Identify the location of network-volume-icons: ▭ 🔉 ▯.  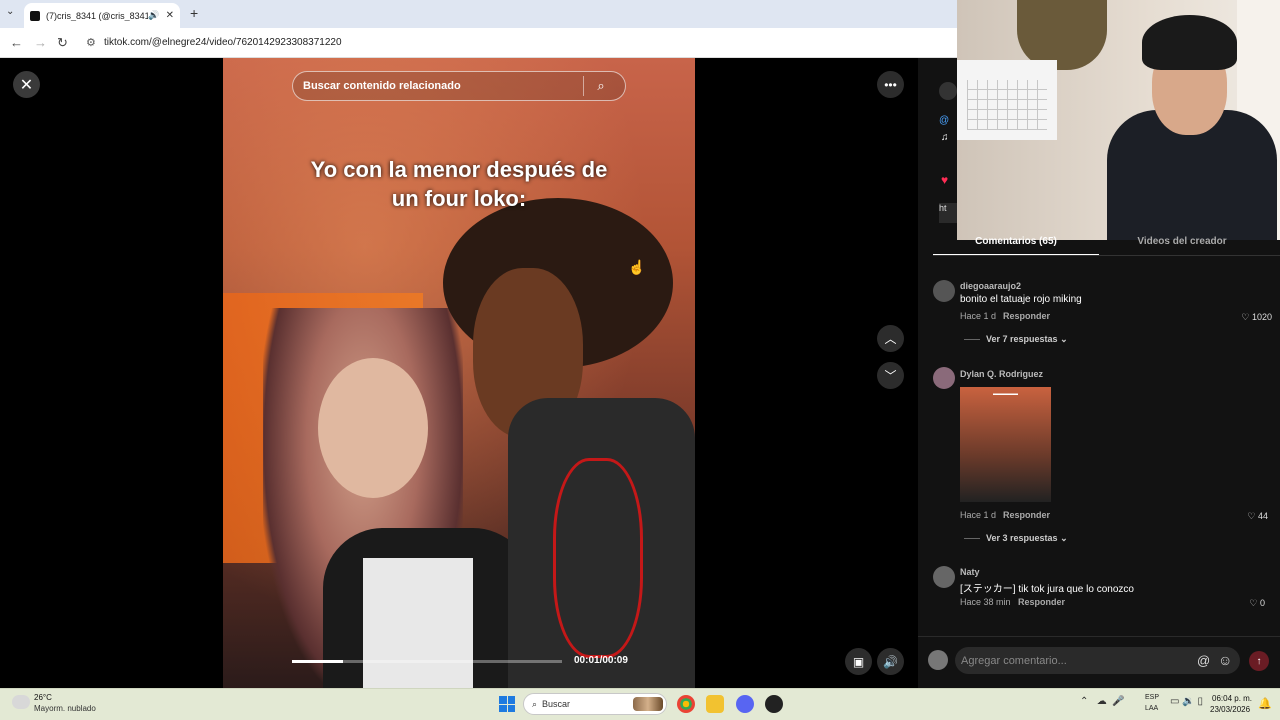
(1186, 701).